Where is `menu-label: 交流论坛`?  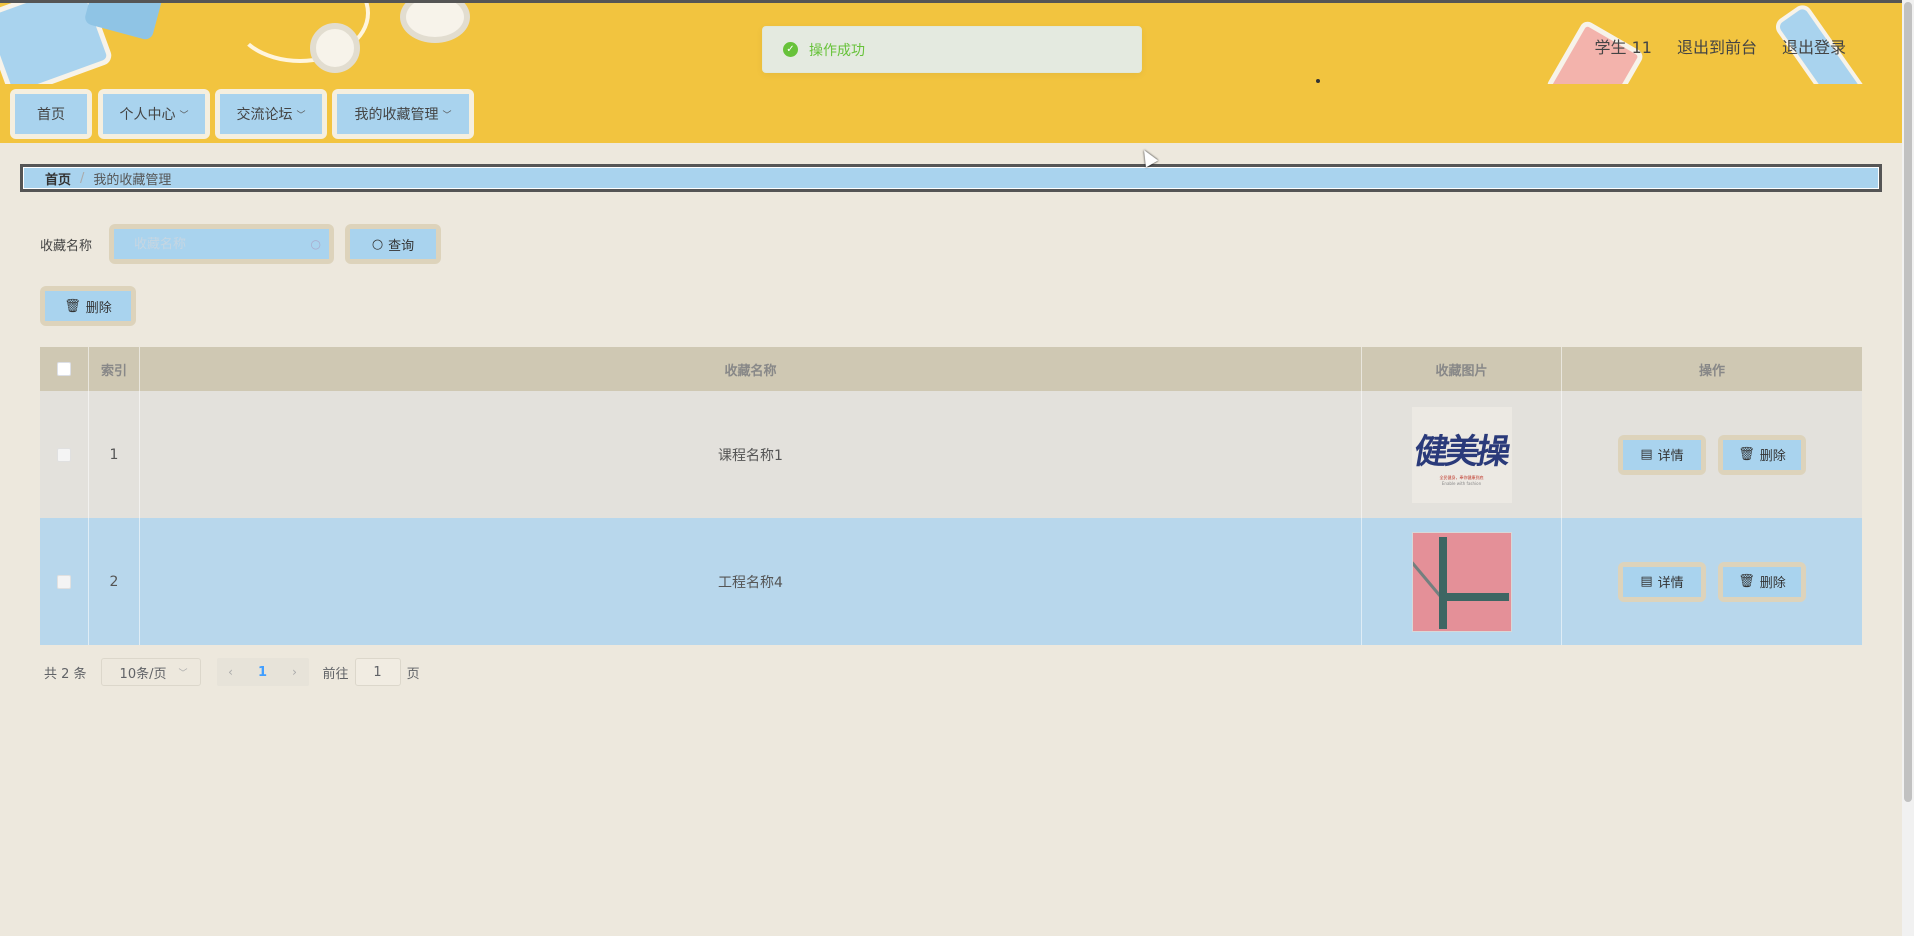 menu-label: 交流论坛 is located at coordinates (264, 115).